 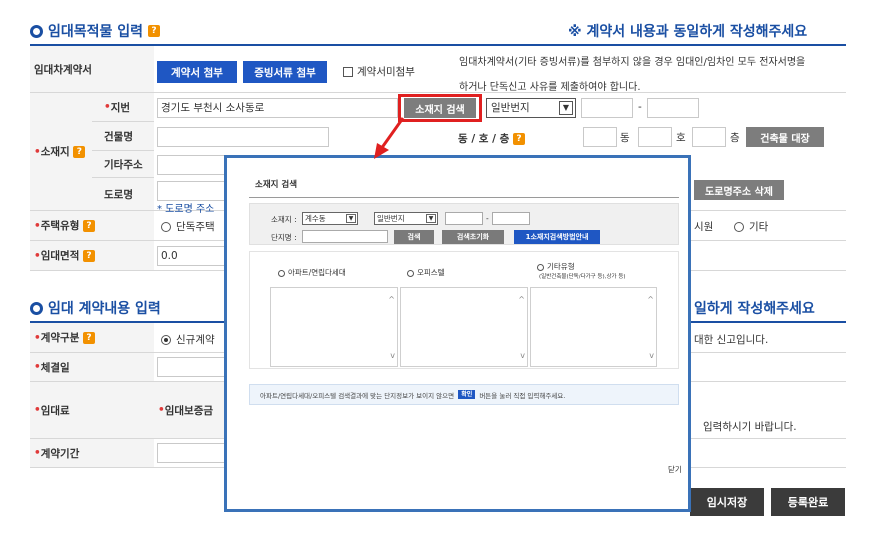 What do you see at coordinates (751, 226) in the screenshot?
I see `housing-option-etc: 기타` at bounding box center [751, 226].